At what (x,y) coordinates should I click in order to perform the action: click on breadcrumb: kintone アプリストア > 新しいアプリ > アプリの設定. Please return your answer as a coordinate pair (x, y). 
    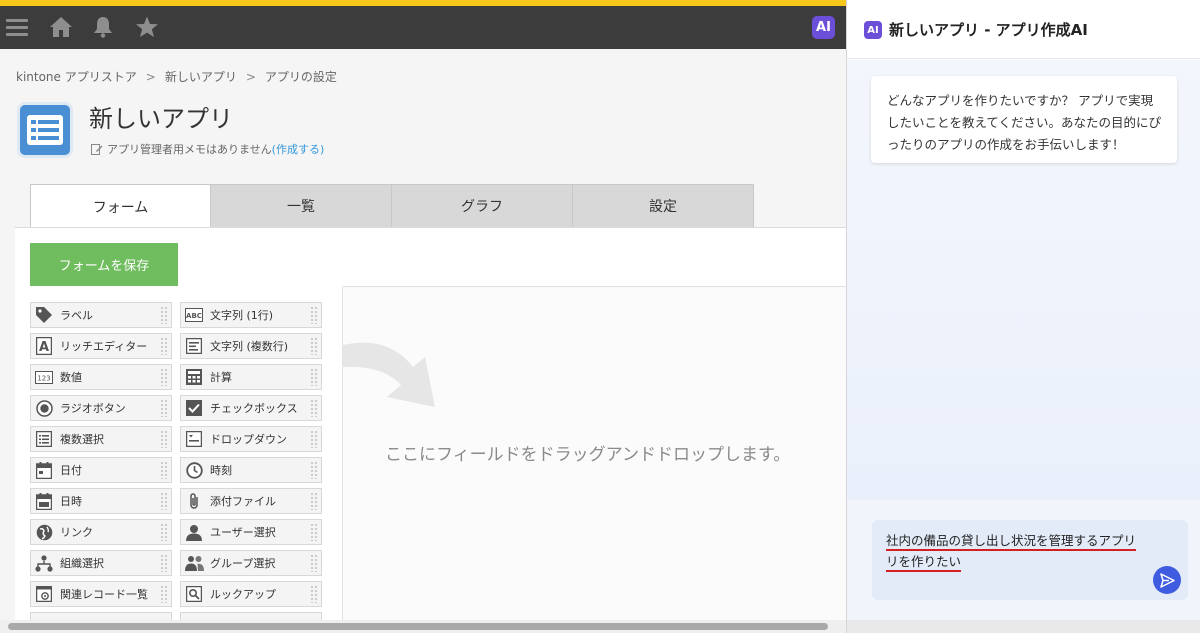
    Looking at the image, I should click on (176, 76).